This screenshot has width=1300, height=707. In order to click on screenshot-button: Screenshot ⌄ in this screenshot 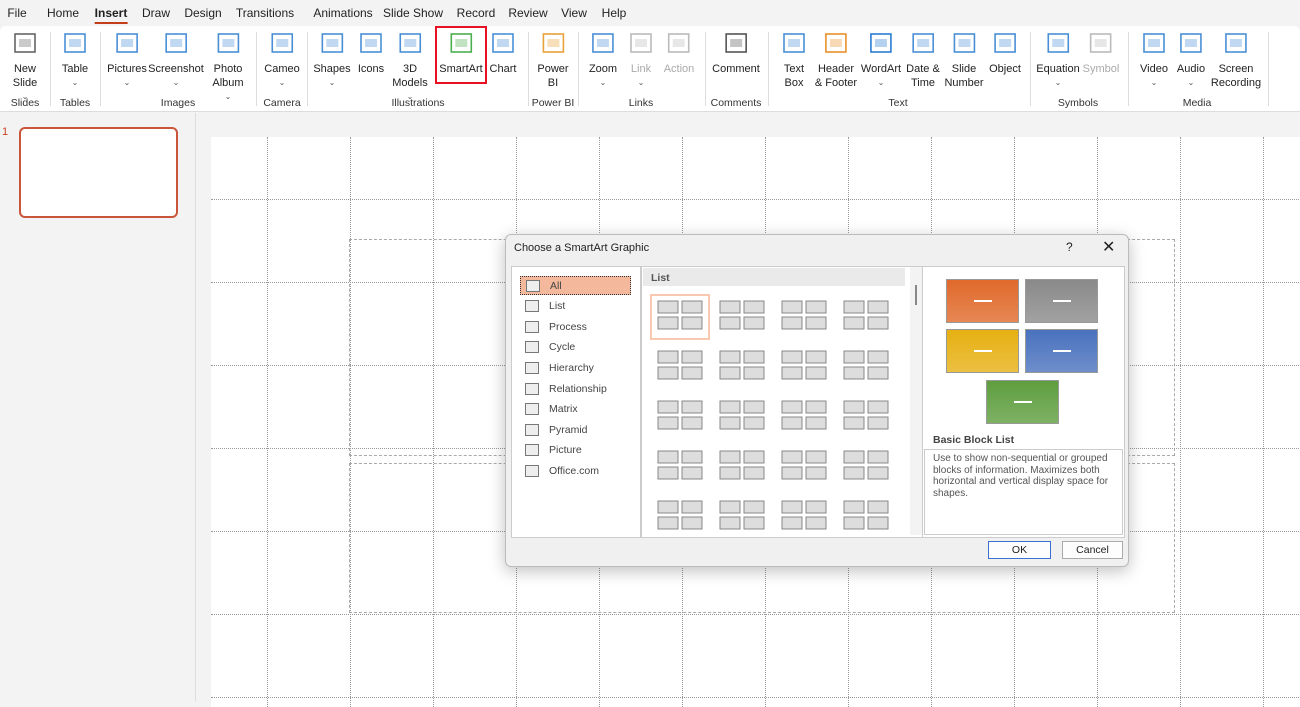, I will do `click(176, 60)`.